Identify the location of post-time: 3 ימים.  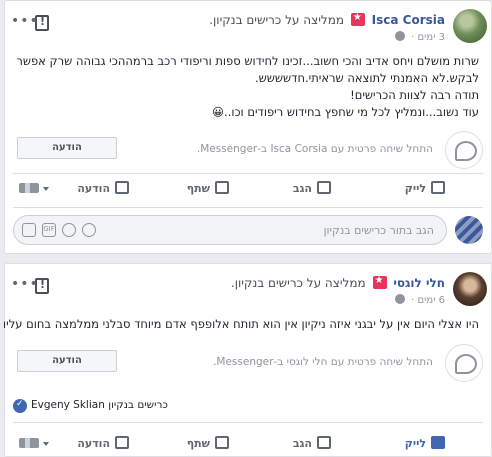
(431, 37).